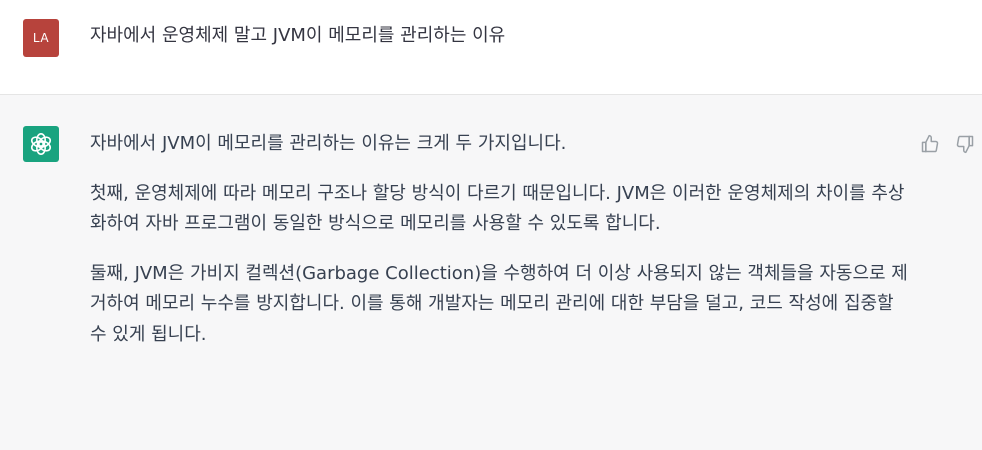 The height and width of the screenshot is (450, 982). I want to click on thumbs-down-button, so click(965, 144).